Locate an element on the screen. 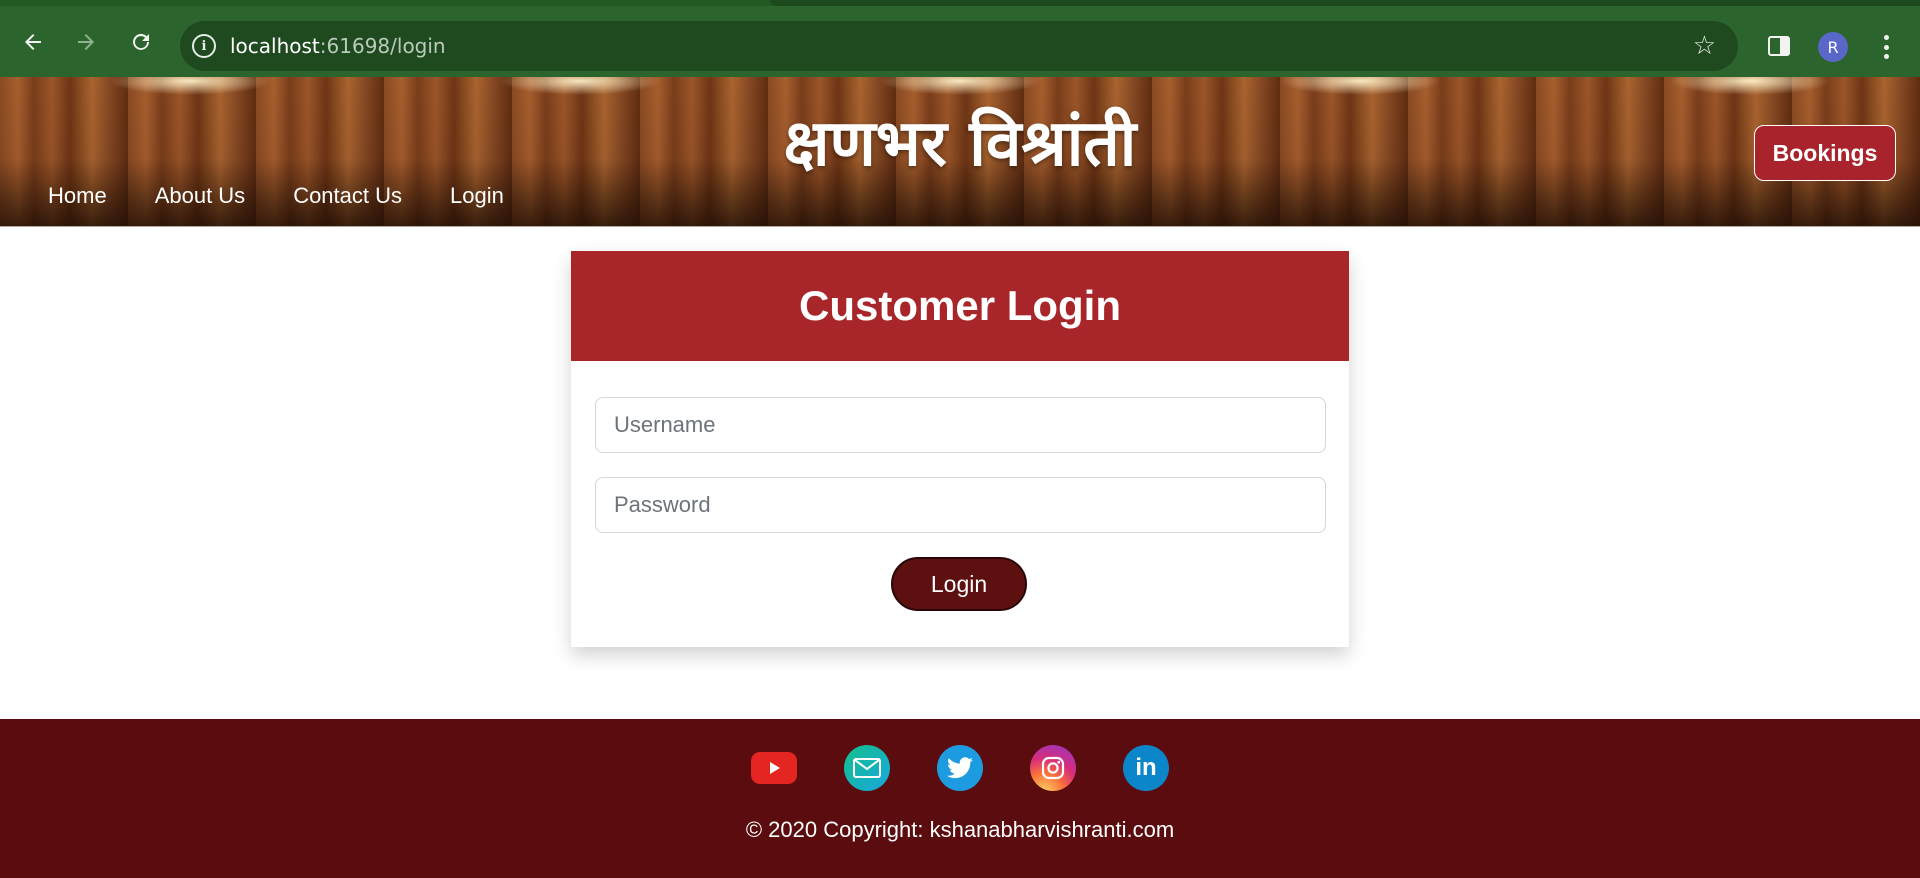 This screenshot has height=878, width=1920. instagram-icon is located at coordinates (1053, 768).